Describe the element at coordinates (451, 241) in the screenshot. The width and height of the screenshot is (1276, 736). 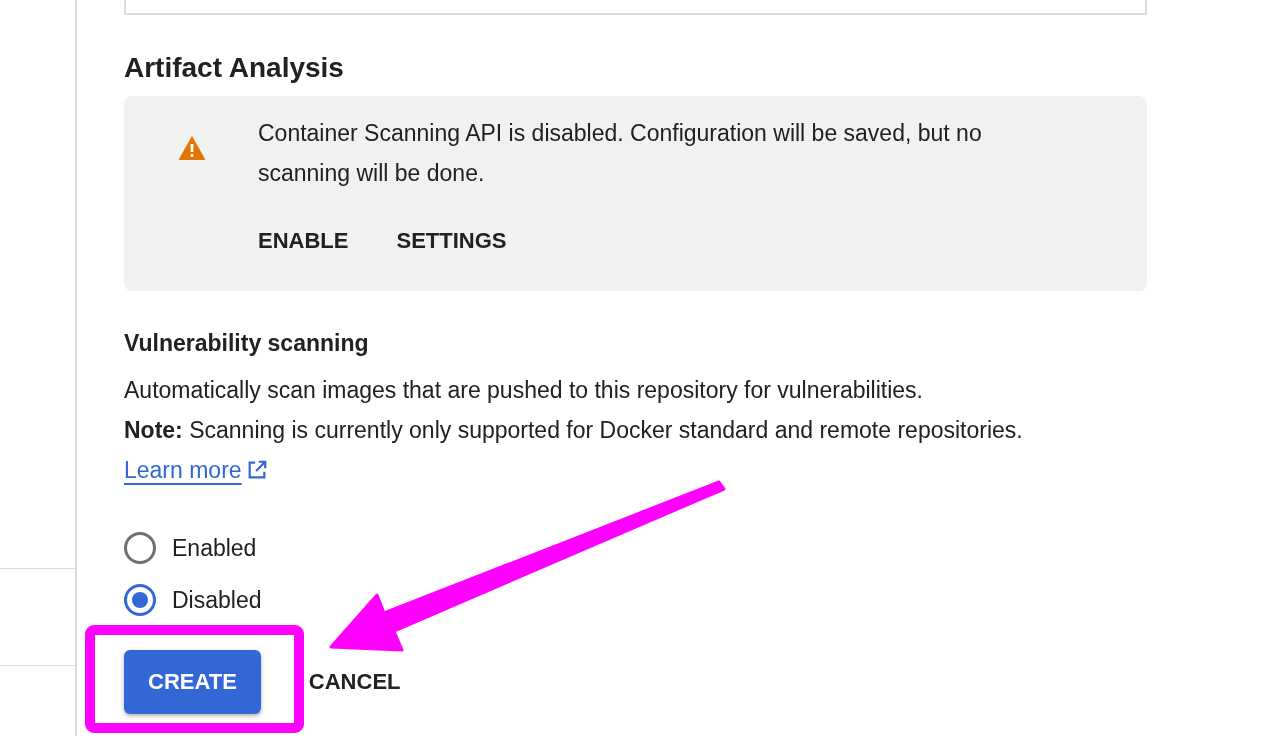
I see `settings-button: SETTINGS` at that location.